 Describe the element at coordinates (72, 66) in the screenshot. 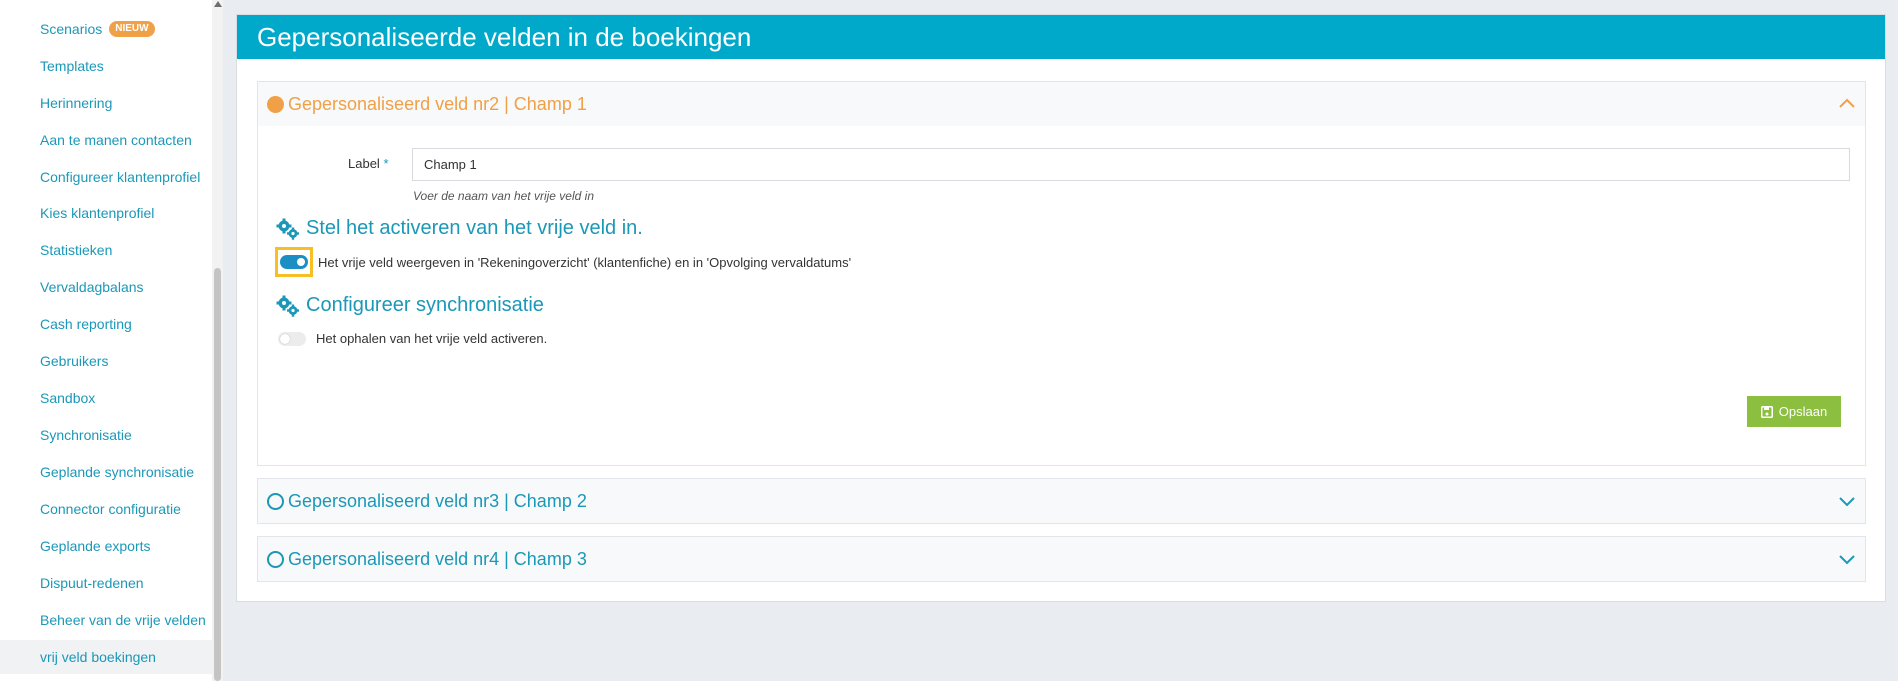

I see `sidebar-item-label: Templates` at that location.